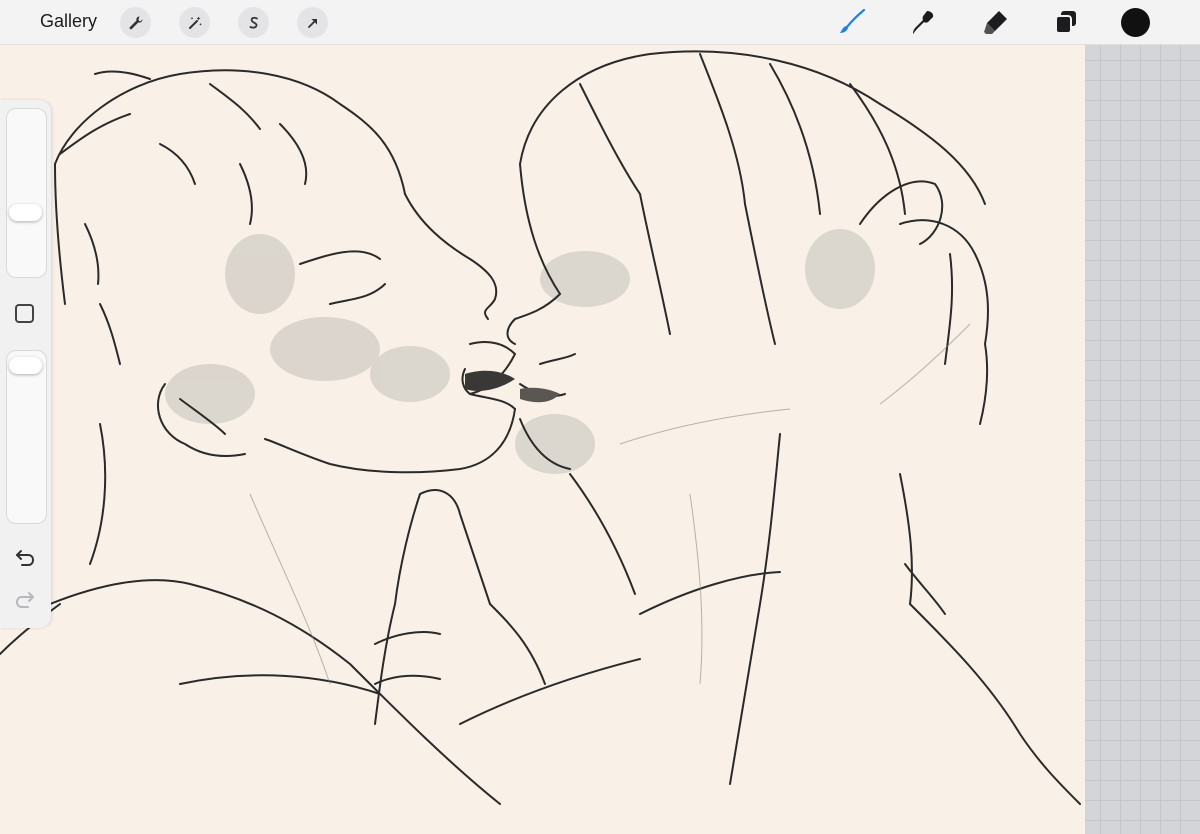 The image size is (1200, 834). Describe the element at coordinates (25, 600) in the screenshot. I see `redo-icon` at that location.